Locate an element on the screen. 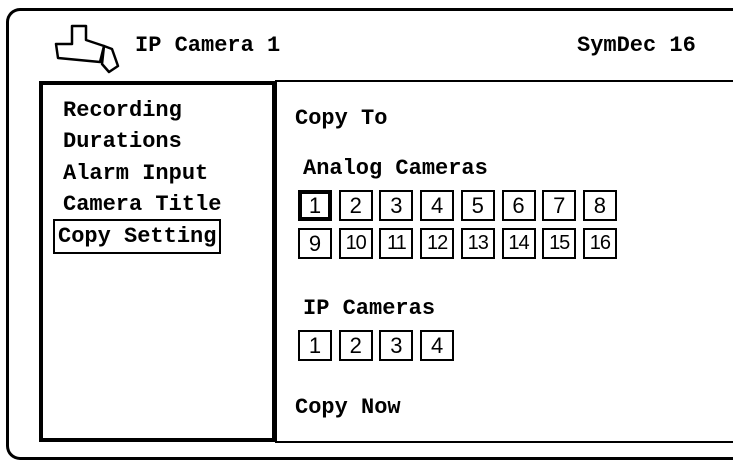  analog-camera-12: 12 is located at coordinates (437, 243).